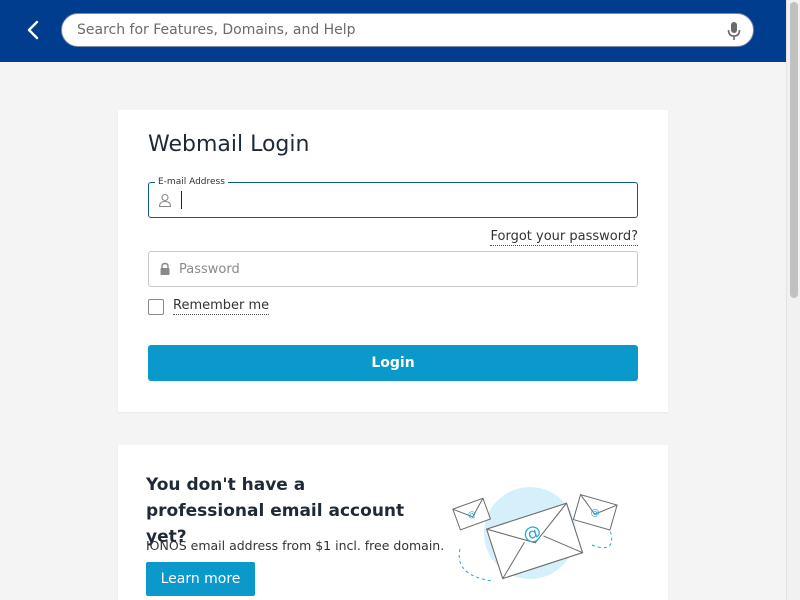 This screenshot has width=800, height=600. What do you see at coordinates (229, 144) in the screenshot?
I see `login-title: Webmail Login` at bounding box center [229, 144].